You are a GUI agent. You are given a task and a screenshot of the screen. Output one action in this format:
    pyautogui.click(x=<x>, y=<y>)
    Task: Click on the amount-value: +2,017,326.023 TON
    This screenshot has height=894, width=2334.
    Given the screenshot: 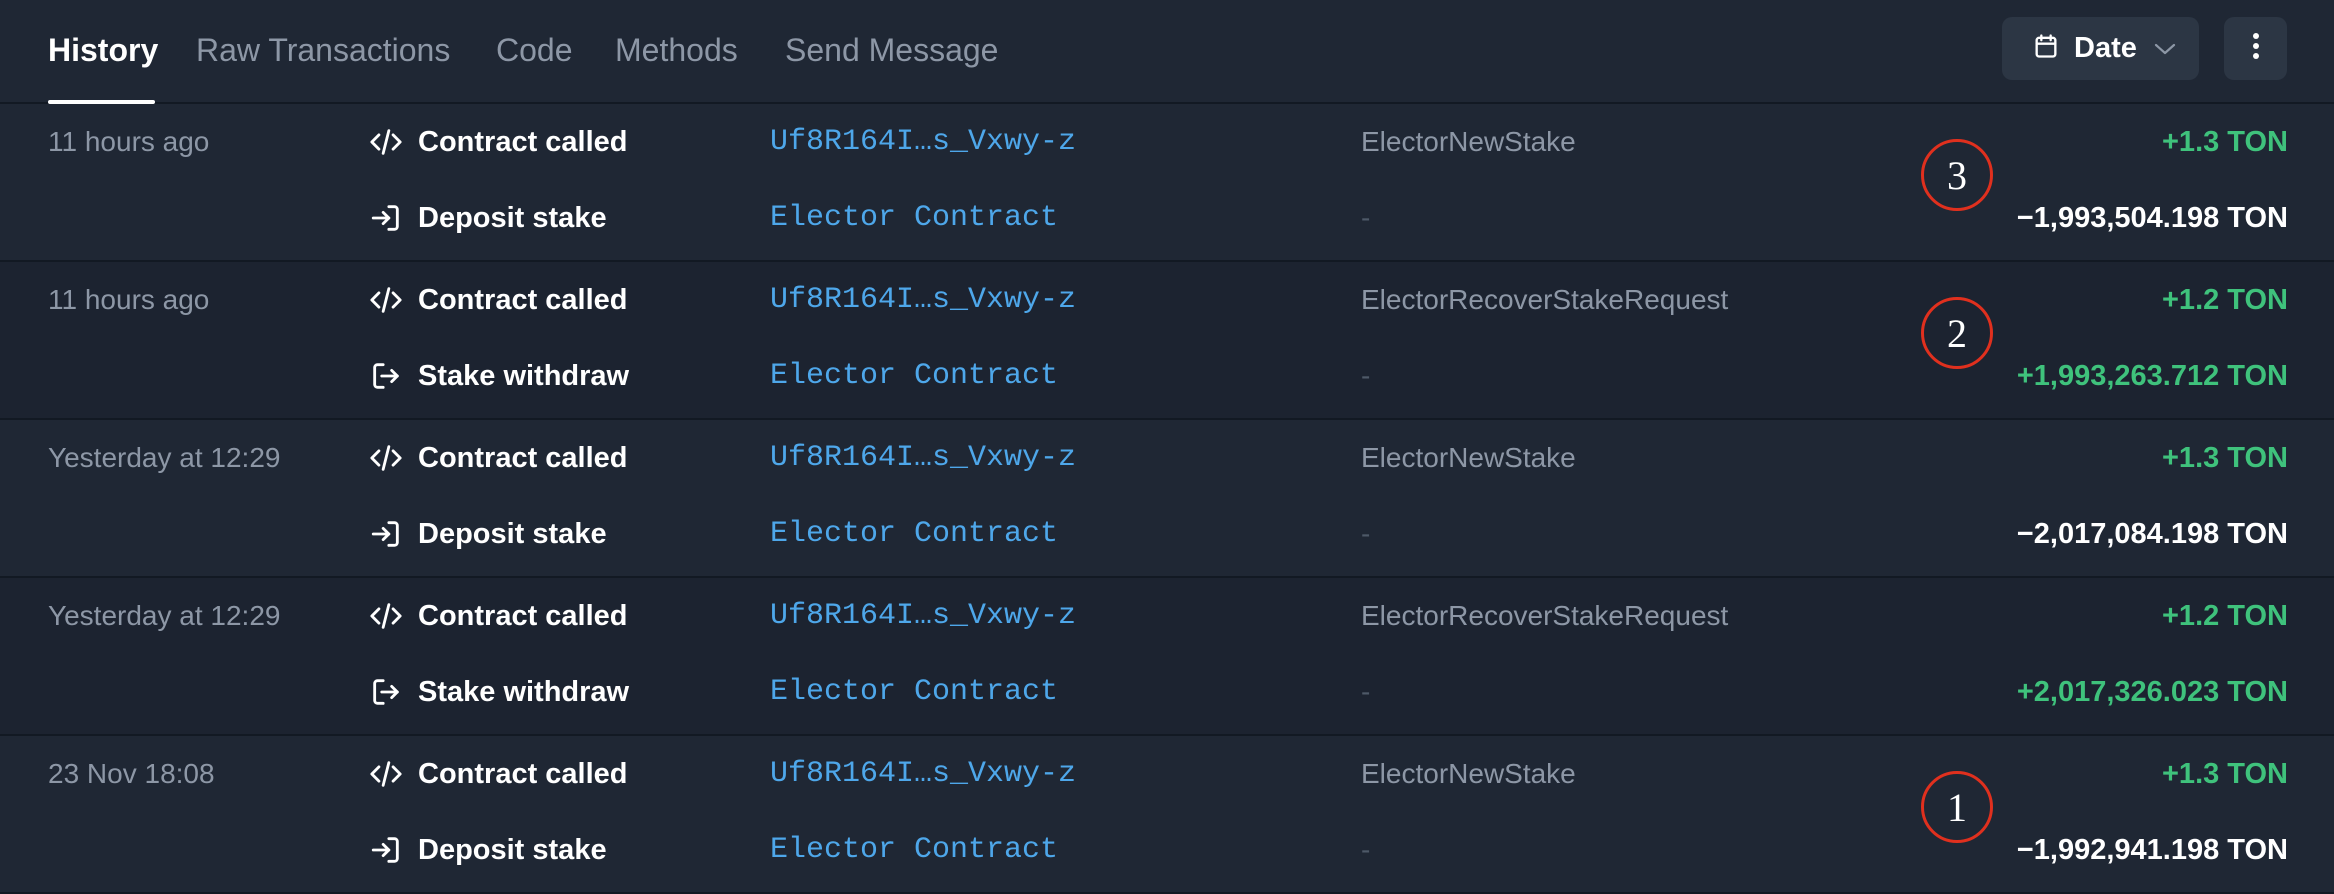 What is the action you would take?
    pyautogui.click(x=2152, y=692)
    